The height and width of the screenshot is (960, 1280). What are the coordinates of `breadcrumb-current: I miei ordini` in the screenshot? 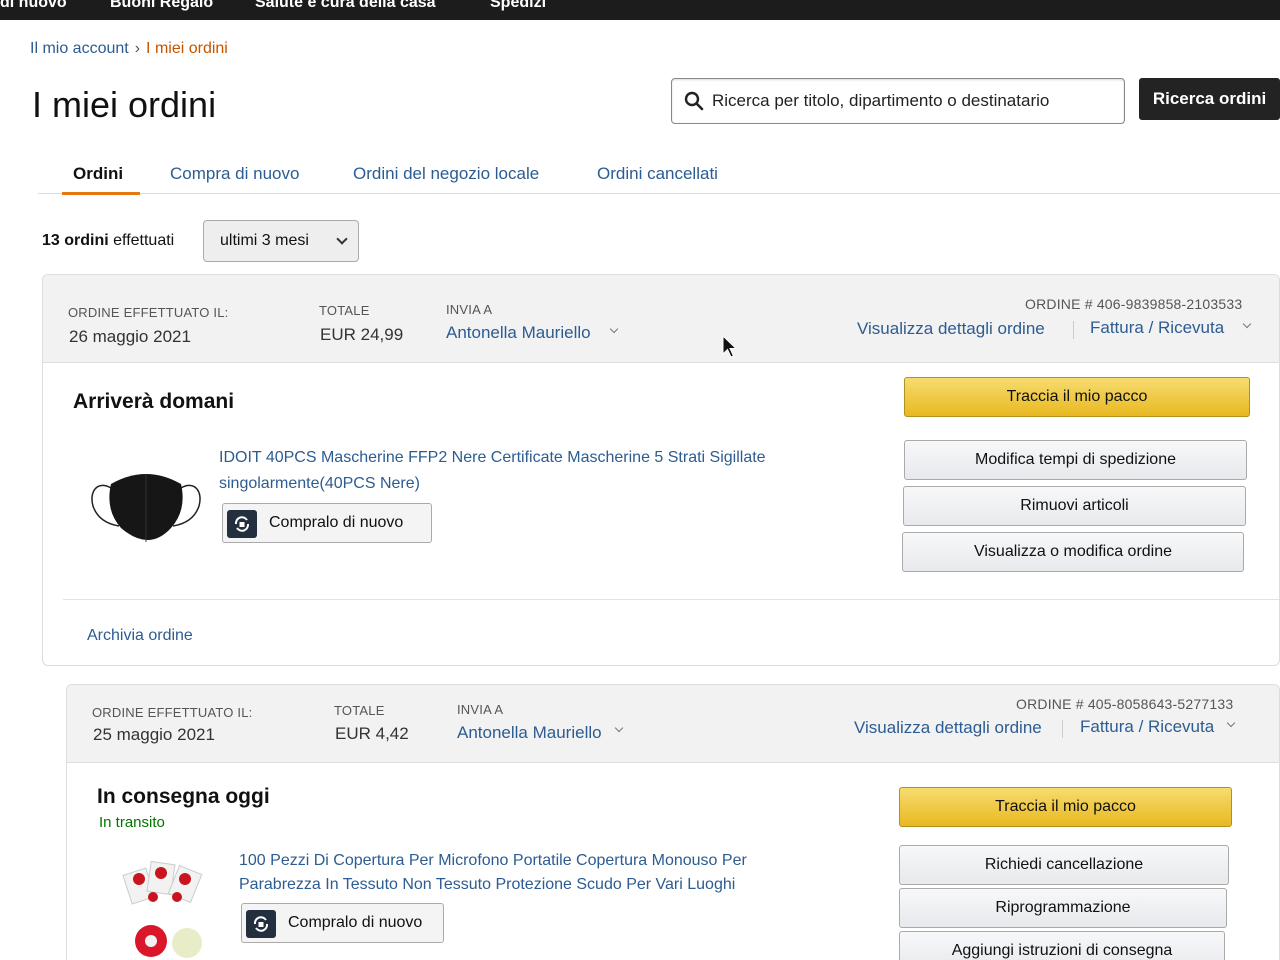 It's located at (187, 48).